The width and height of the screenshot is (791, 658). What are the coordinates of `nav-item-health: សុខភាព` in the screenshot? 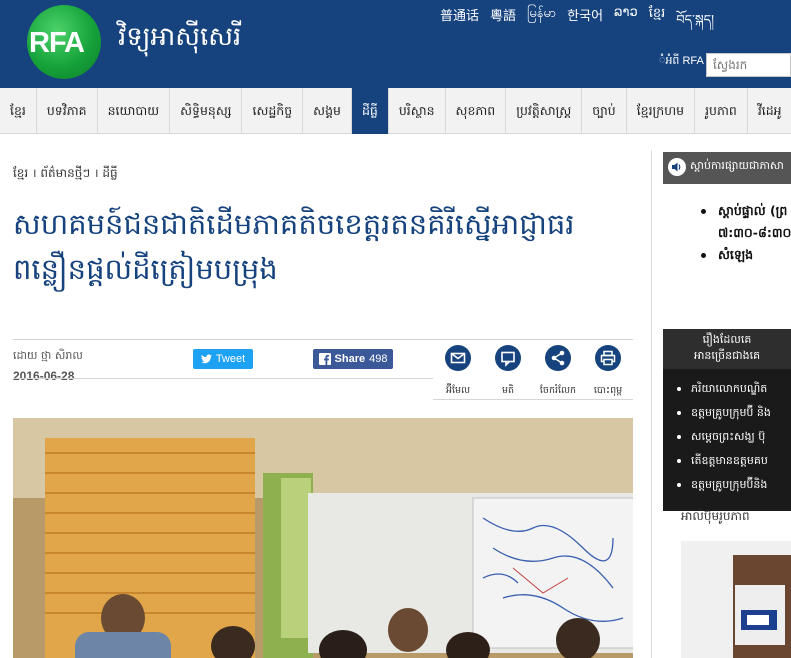 It's located at (476, 111).